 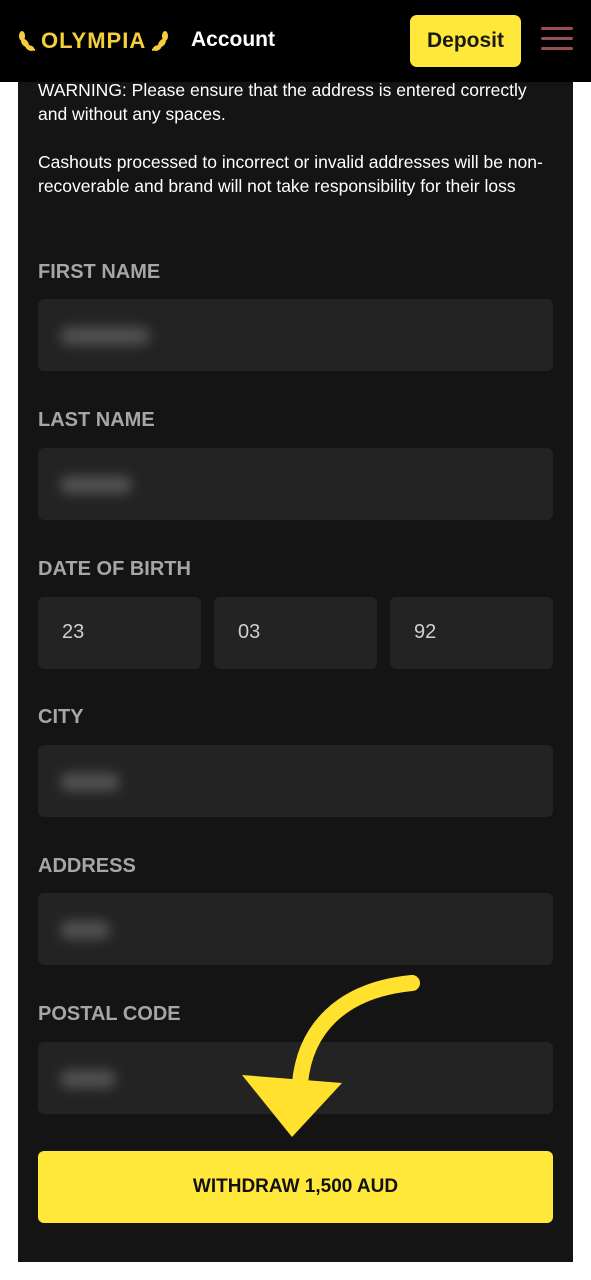 What do you see at coordinates (465, 41) in the screenshot?
I see `deposit-button: Deposit` at bounding box center [465, 41].